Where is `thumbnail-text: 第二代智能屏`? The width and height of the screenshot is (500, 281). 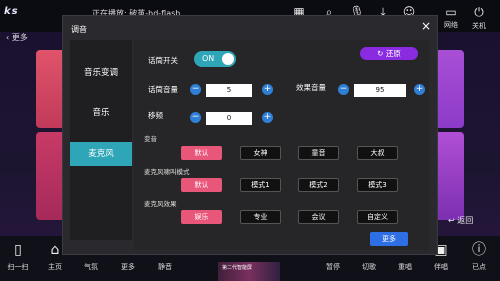 thumbnail-text: 第二代智能屏 is located at coordinates (237, 268).